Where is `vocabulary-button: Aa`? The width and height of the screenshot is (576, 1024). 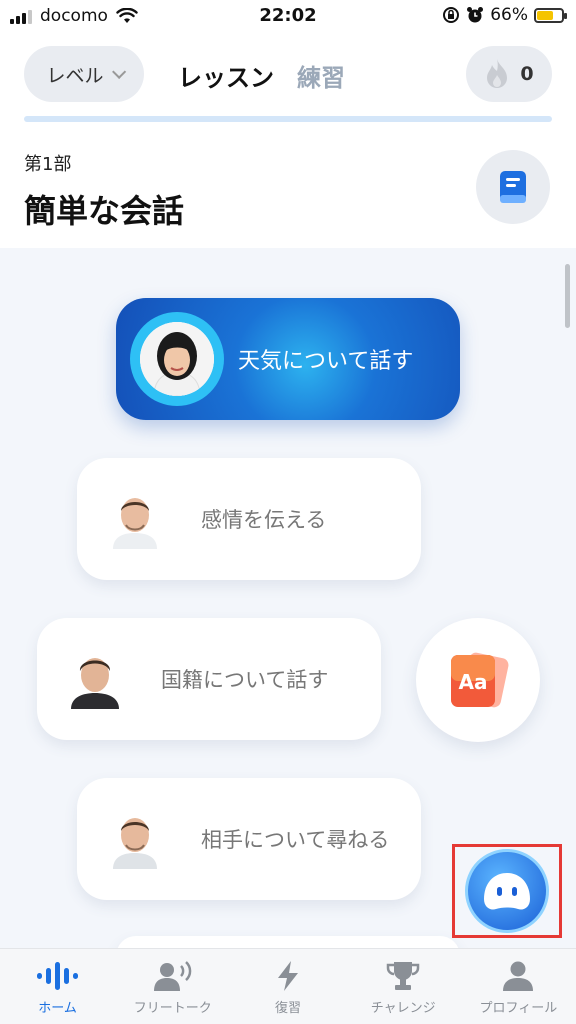
vocabulary-button: Aa is located at coordinates (478, 680).